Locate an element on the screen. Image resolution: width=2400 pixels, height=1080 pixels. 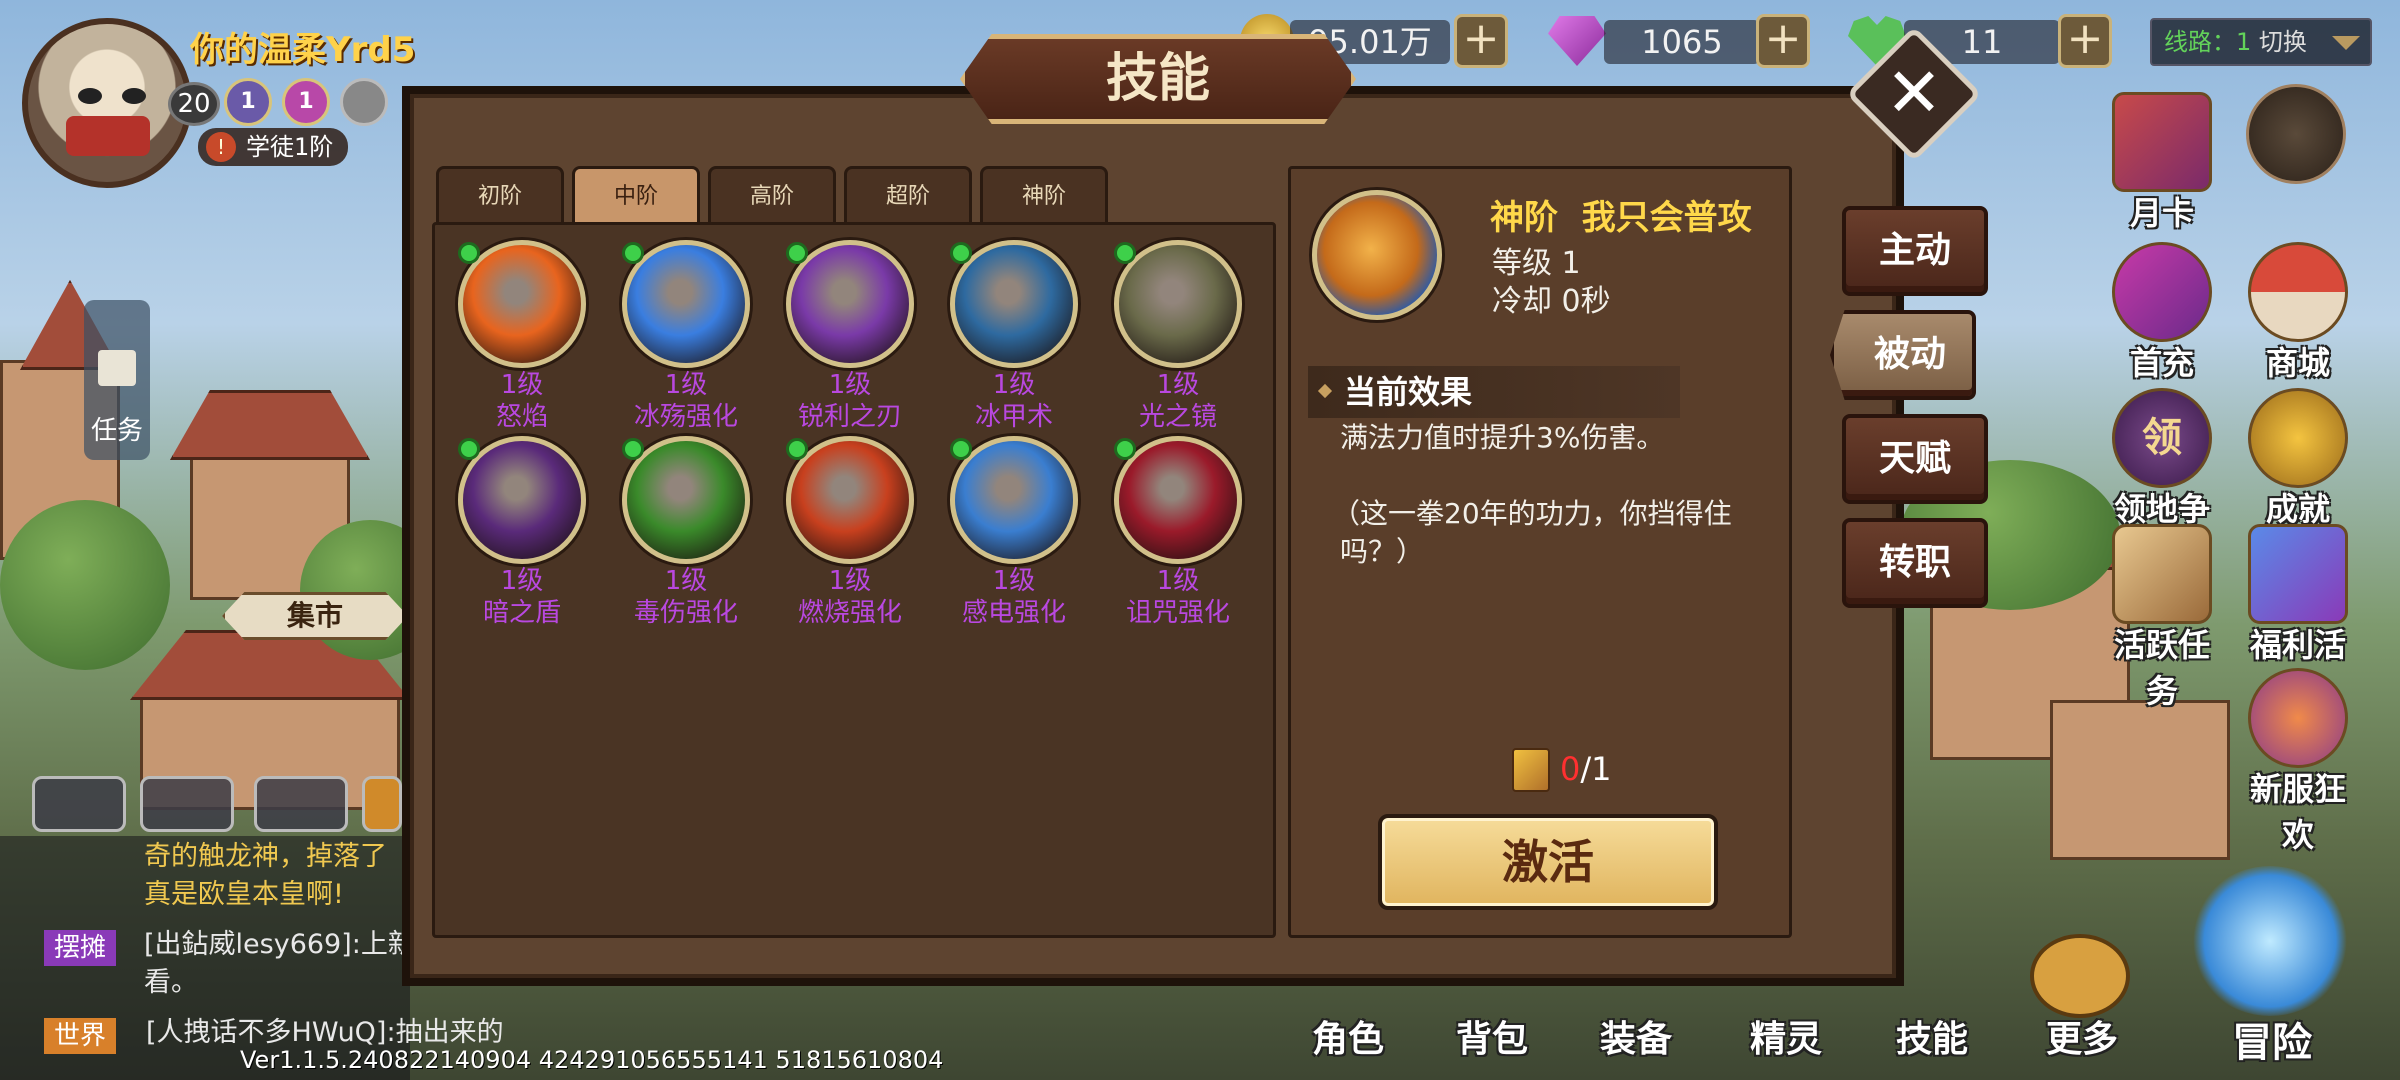
chat-line: [人拽话不多HWuQ]:抽出来的 is located at coordinates (325, 1032).